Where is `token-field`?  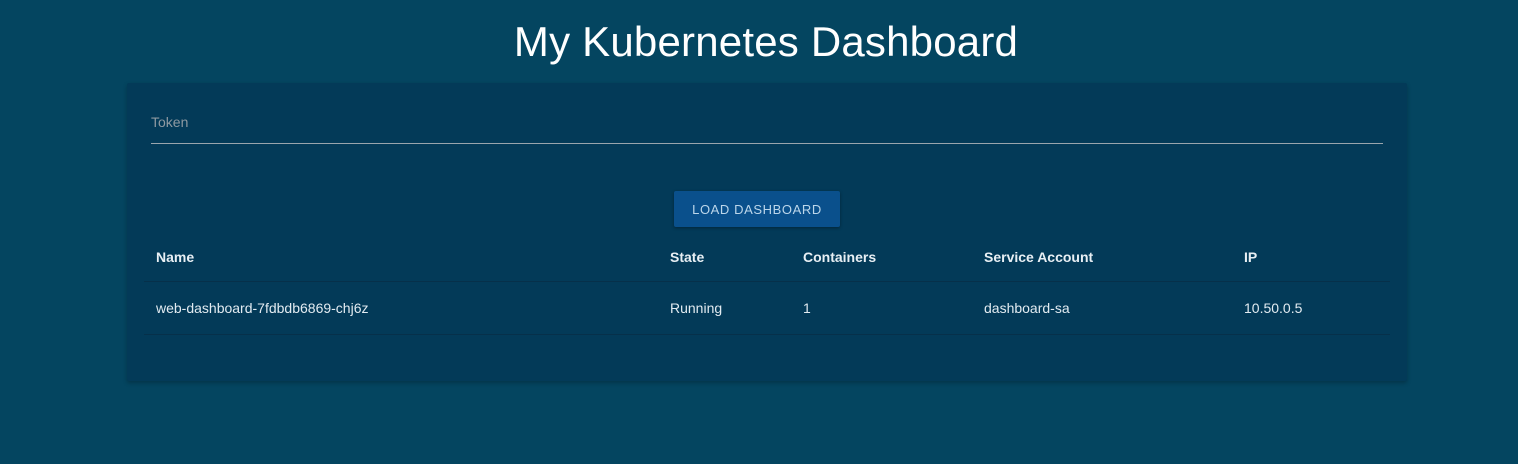
token-field is located at coordinates (767, 121).